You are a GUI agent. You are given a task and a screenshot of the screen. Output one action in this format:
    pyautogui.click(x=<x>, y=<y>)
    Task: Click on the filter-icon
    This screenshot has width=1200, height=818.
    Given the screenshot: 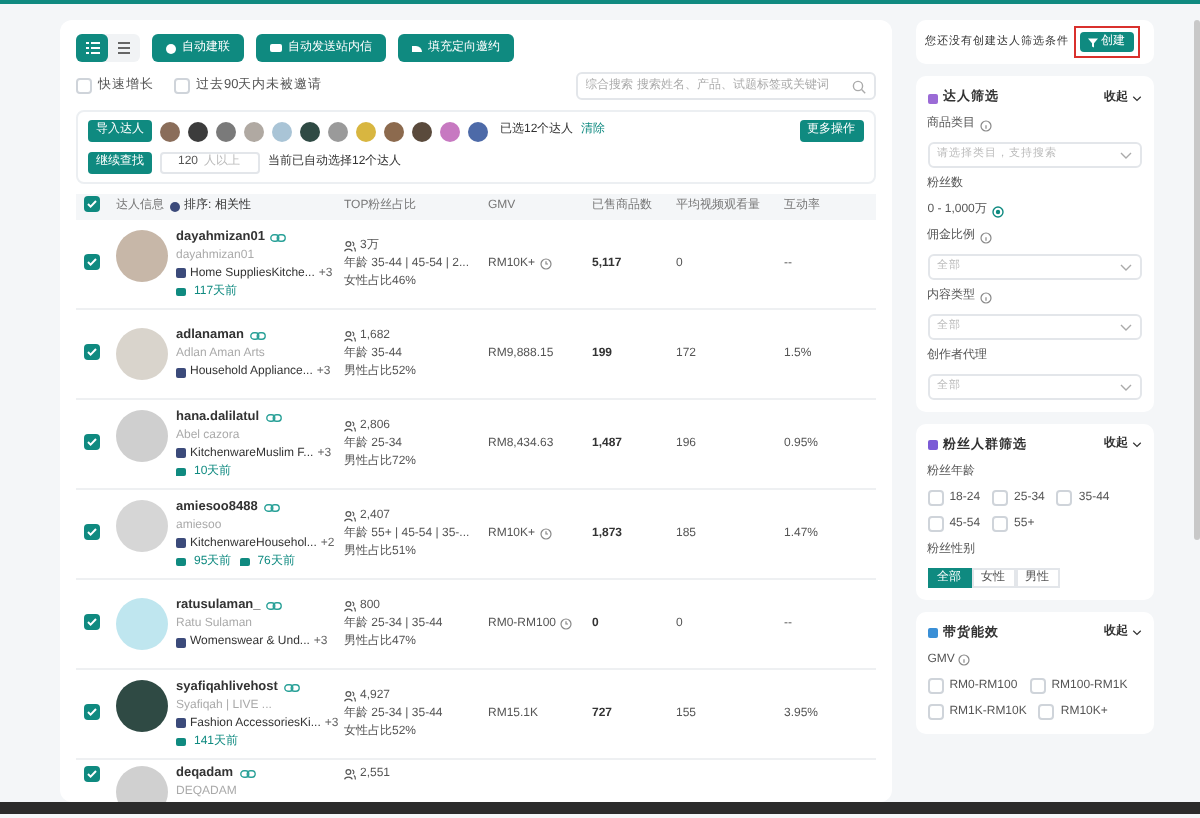 What is the action you would take?
    pyautogui.click(x=1092, y=42)
    